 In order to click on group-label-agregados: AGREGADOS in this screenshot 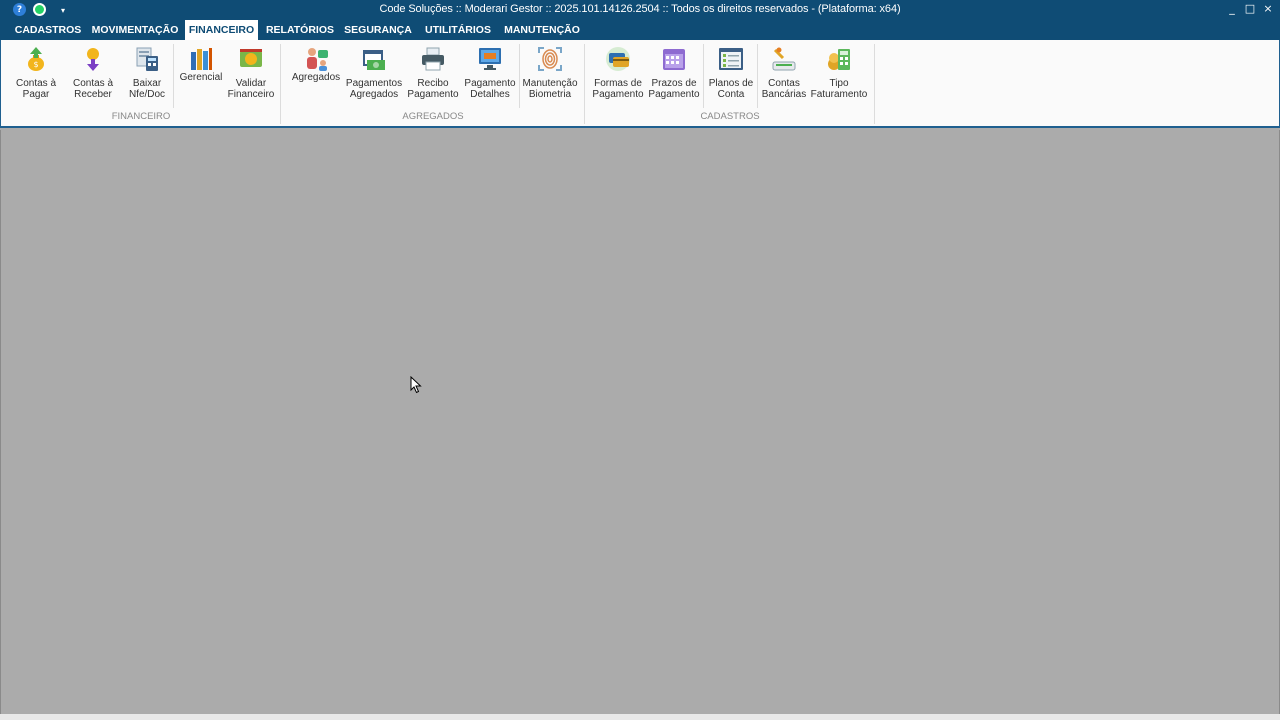, I will do `click(433, 116)`.